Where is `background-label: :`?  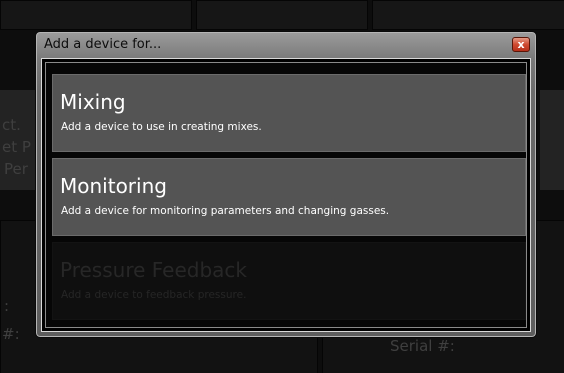
background-label: : is located at coordinates (7, 306).